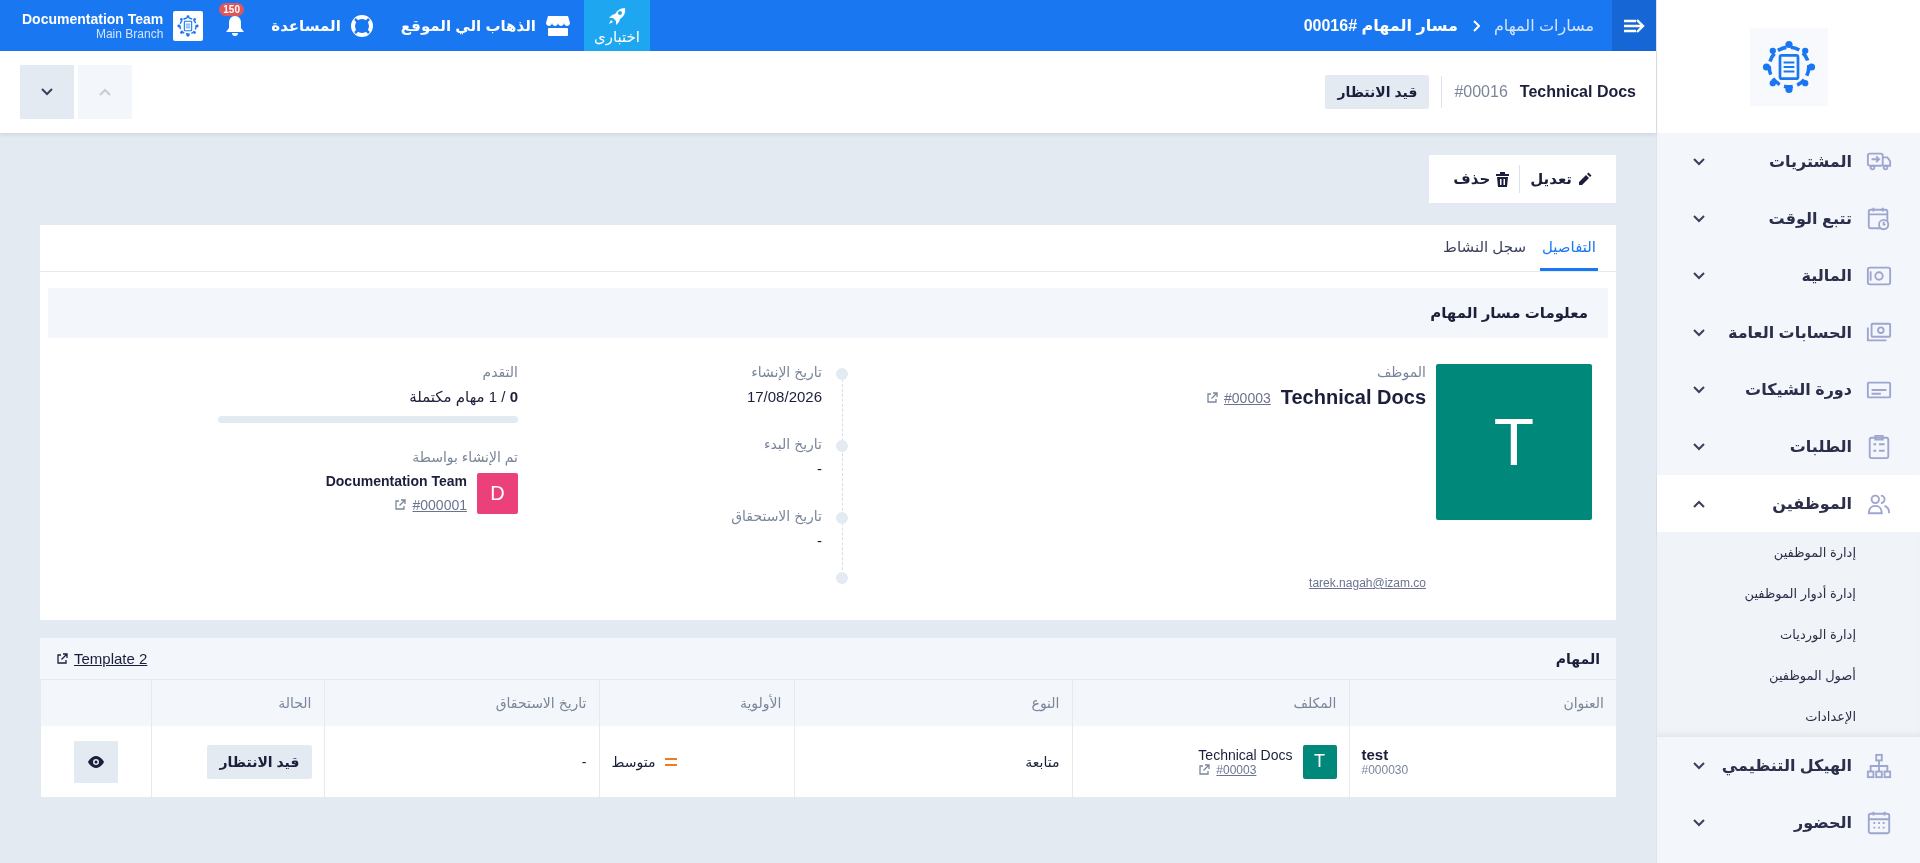 The image size is (1920, 863). Describe the element at coordinates (1879, 446) in the screenshot. I see `clipboard-icon` at that location.